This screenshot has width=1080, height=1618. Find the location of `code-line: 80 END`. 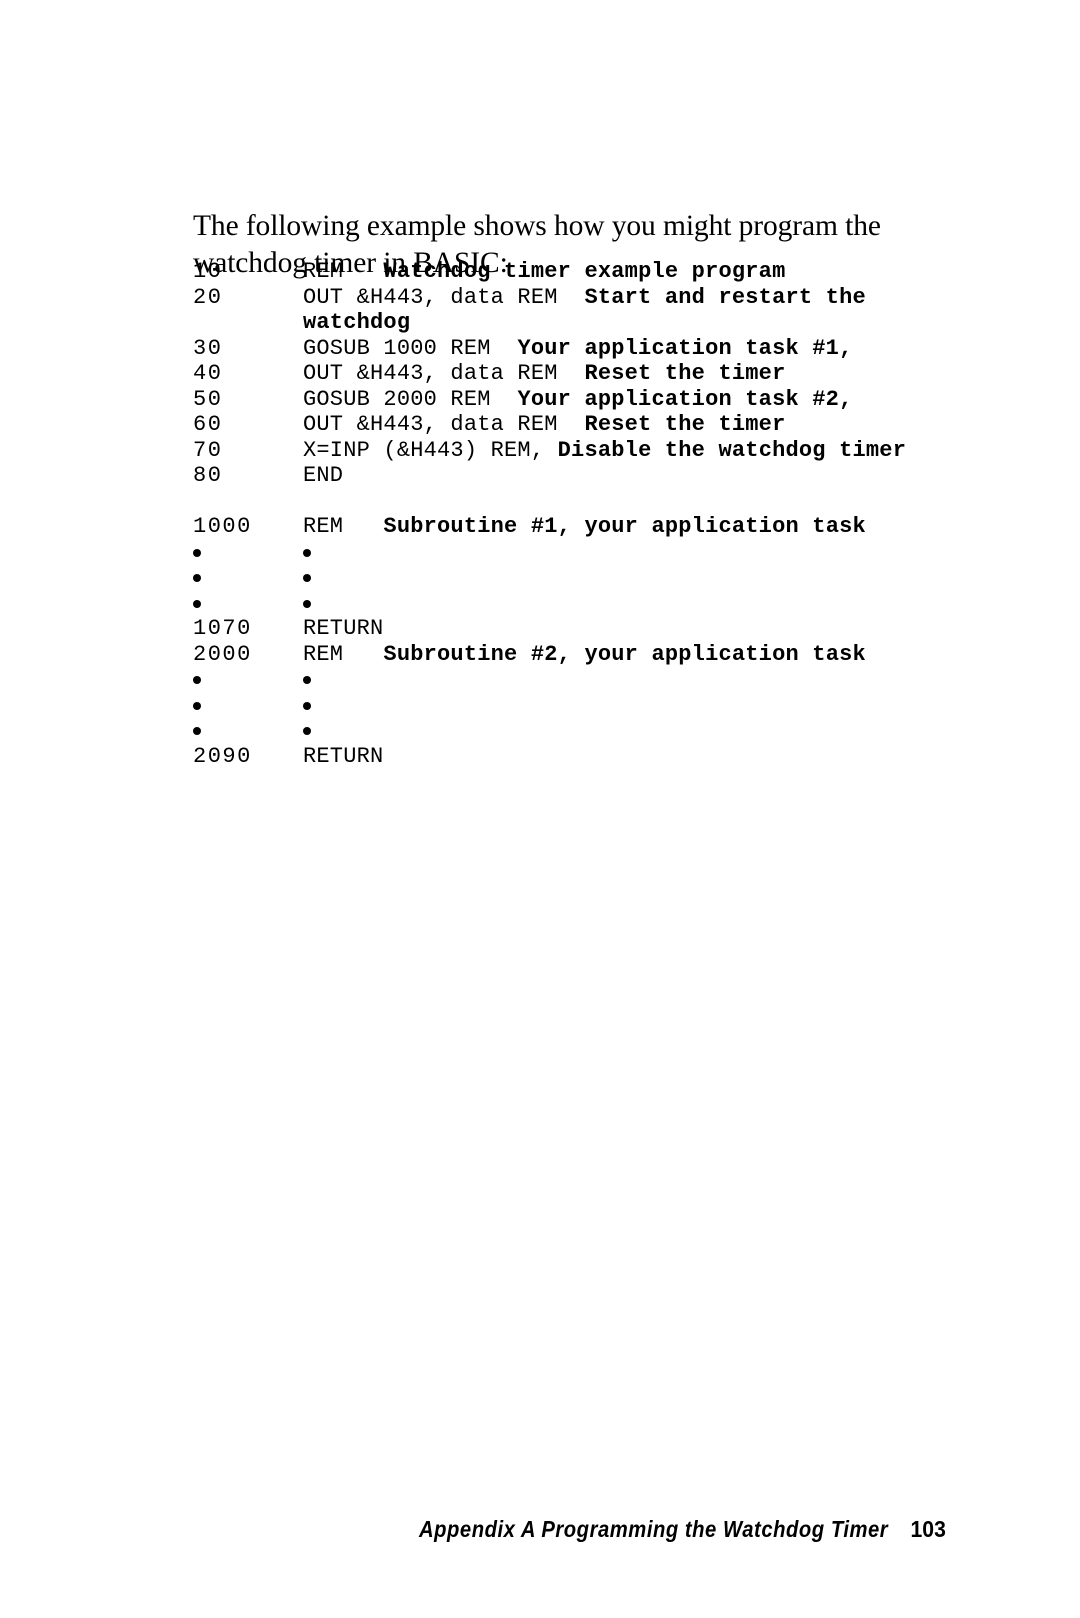

code-line: 80 END is located at coordinates (588, 476).